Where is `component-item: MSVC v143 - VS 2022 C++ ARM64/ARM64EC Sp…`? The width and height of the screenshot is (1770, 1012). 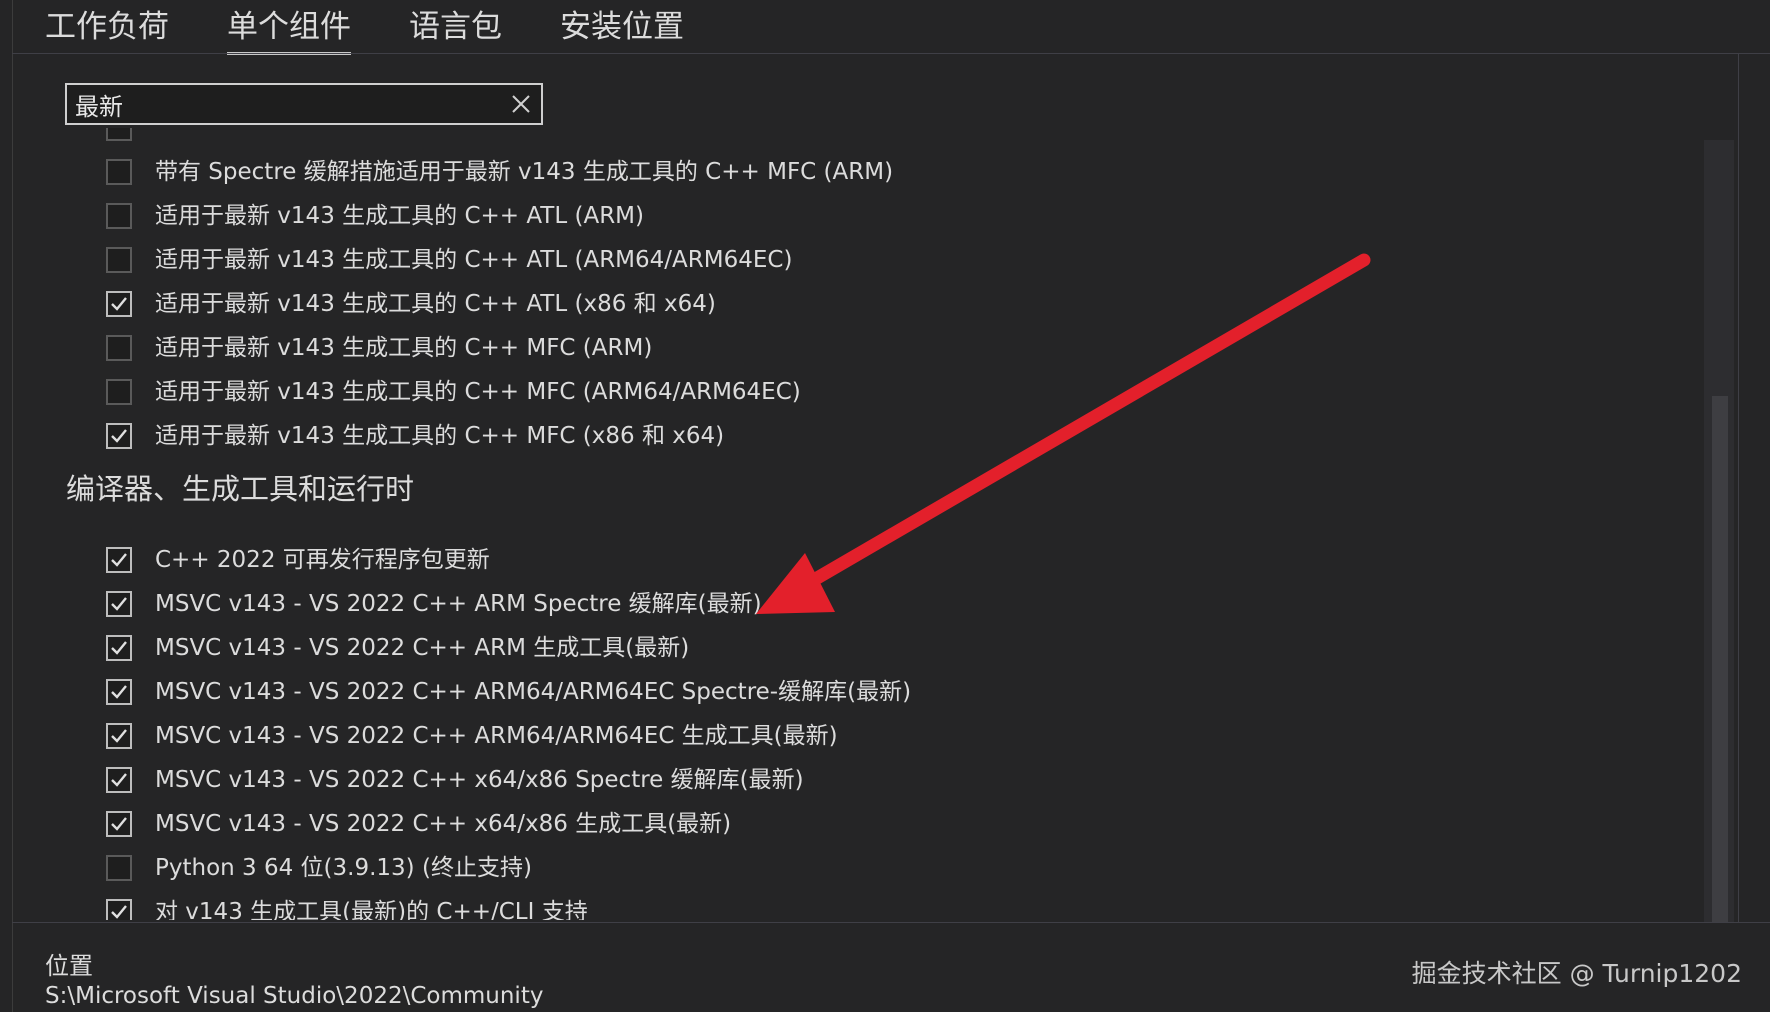 component-item: MSVC v143 - VS 2022 C++ ARM64/ARM64EC Sp… is located at coordinates (880, 692).